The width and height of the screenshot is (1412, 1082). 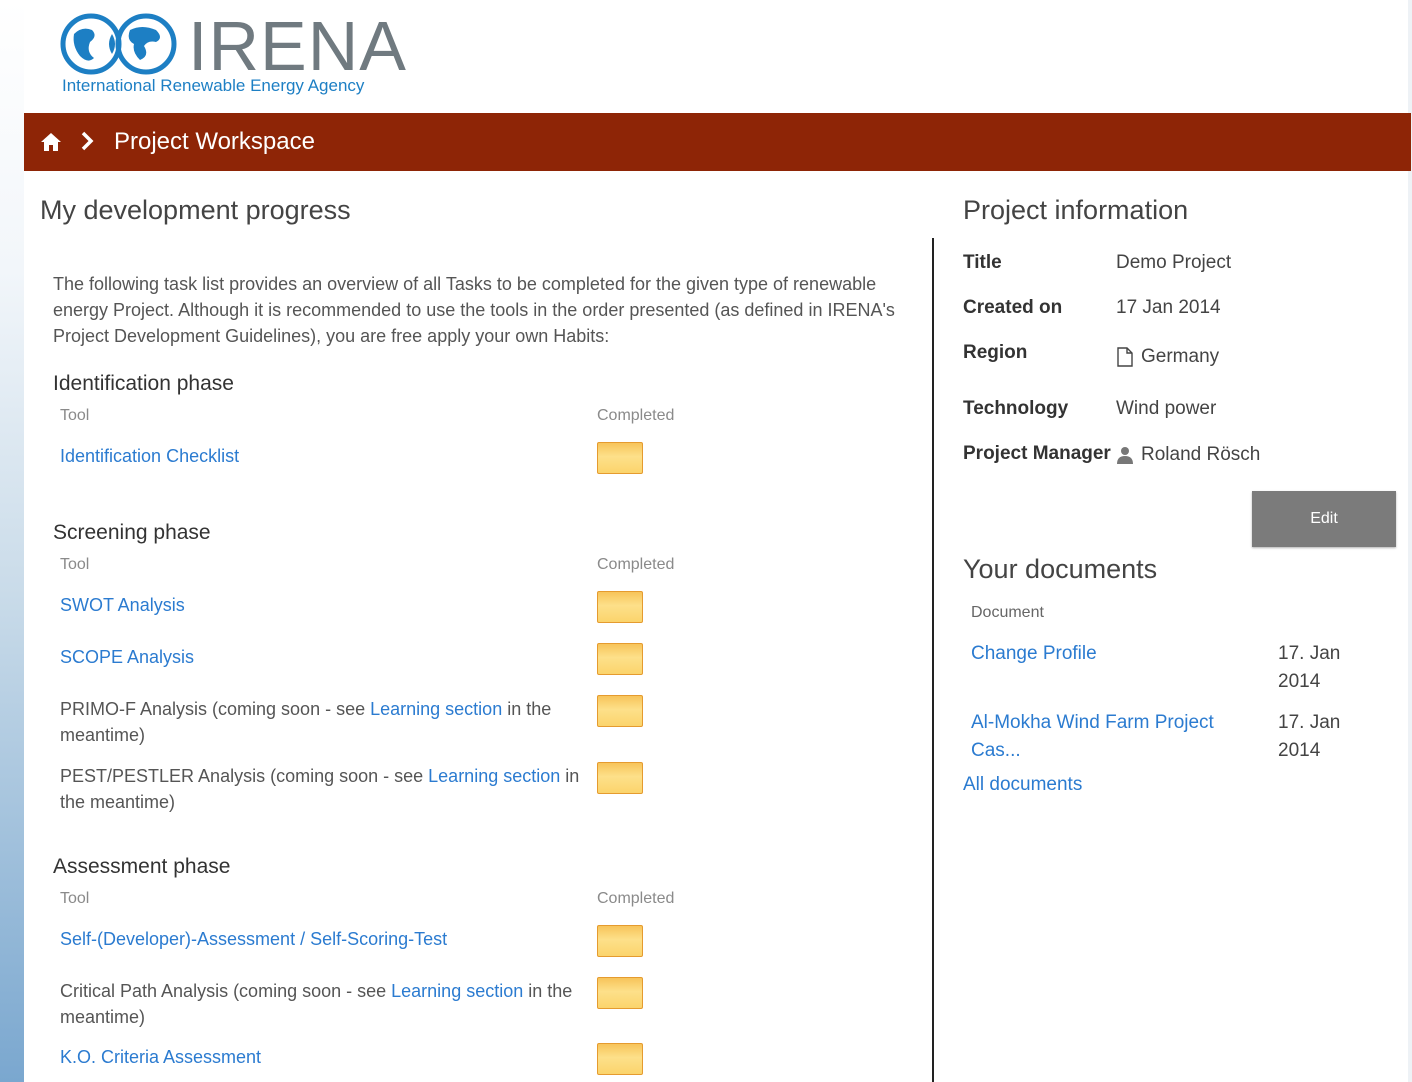 What do you see at coordinates (717, 142) in the screenshot?
I see `breadcrumb: Project Workspace` at bounding box center [717, 142].